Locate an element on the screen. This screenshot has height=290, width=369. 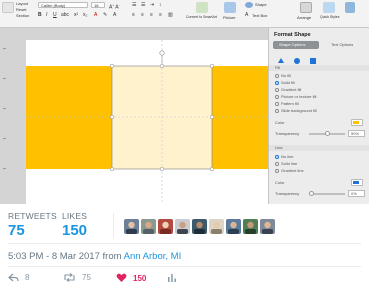
align-center-icon: ≡ is located at coordinates (142, 15).